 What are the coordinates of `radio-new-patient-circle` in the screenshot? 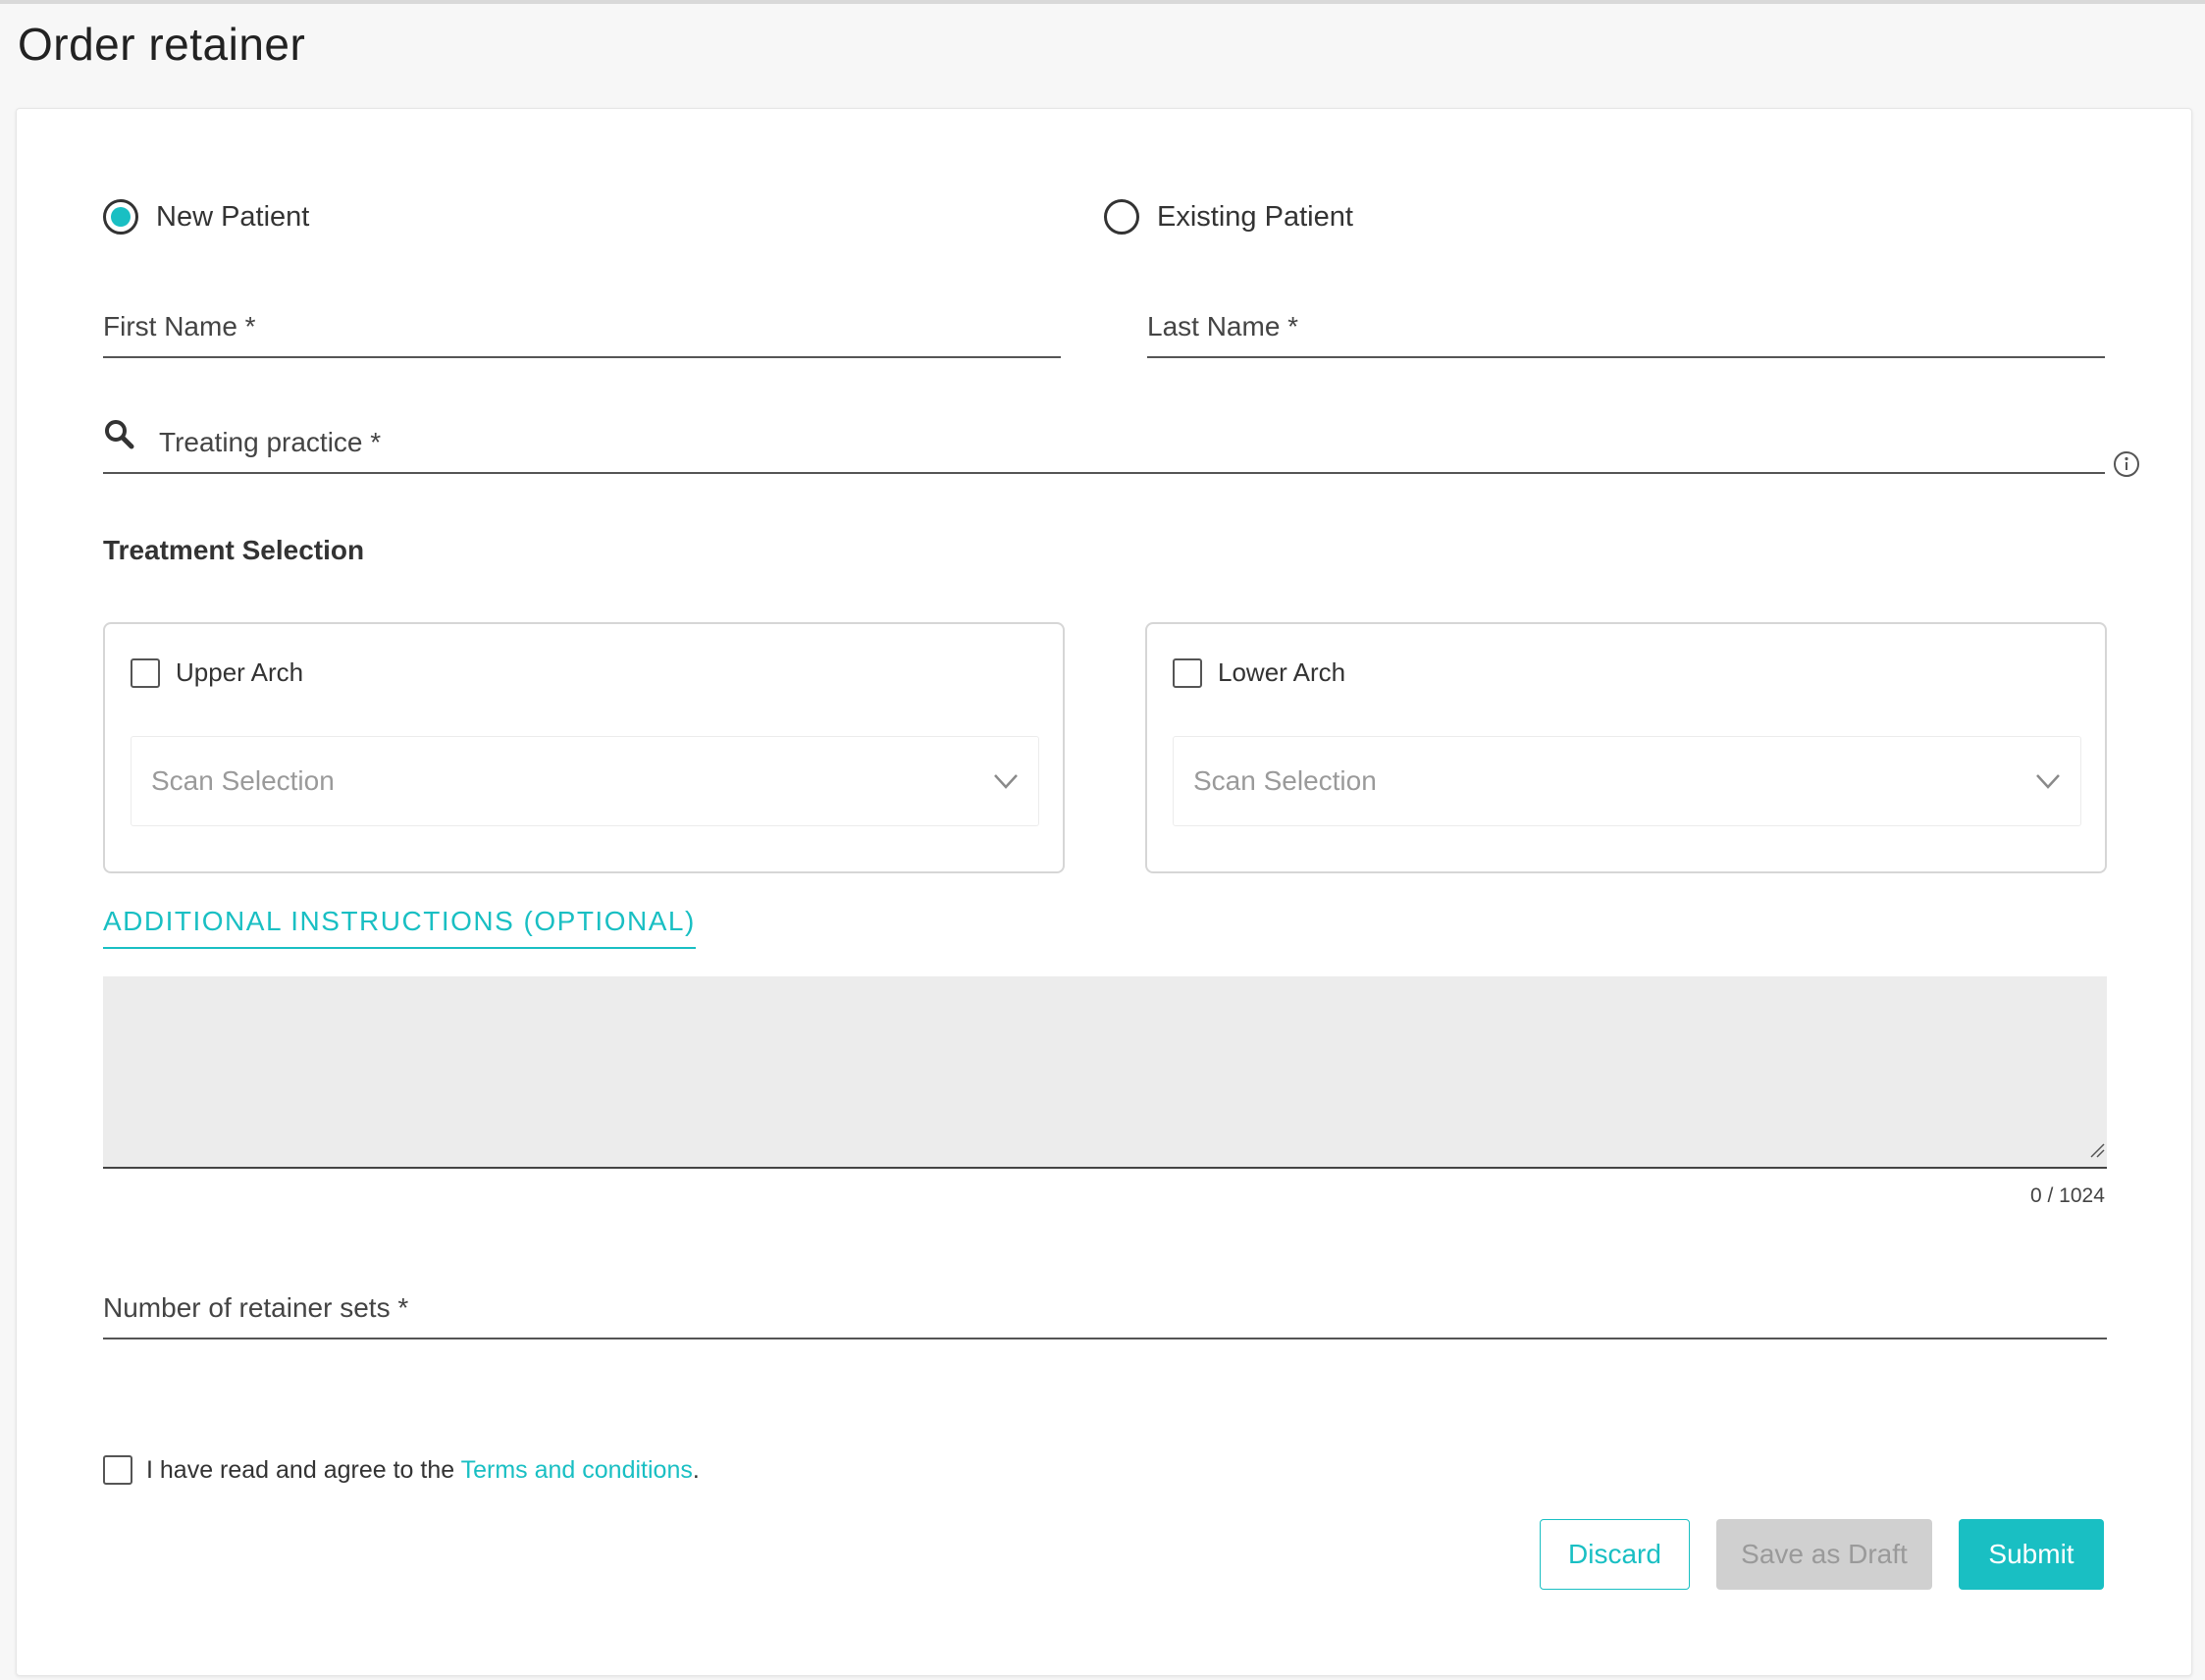 It's located at (120, 217).